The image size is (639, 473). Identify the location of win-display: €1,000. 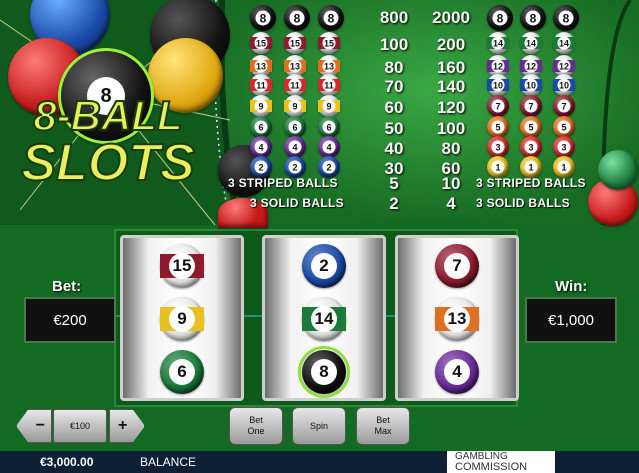
(571, 320).